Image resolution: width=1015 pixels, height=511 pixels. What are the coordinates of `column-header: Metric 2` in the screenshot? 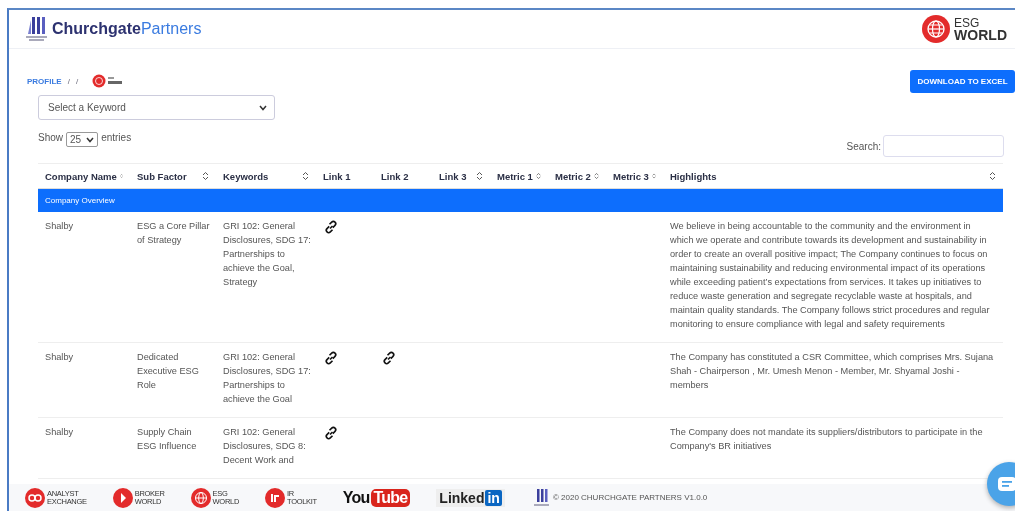 It's located at (577, 176).